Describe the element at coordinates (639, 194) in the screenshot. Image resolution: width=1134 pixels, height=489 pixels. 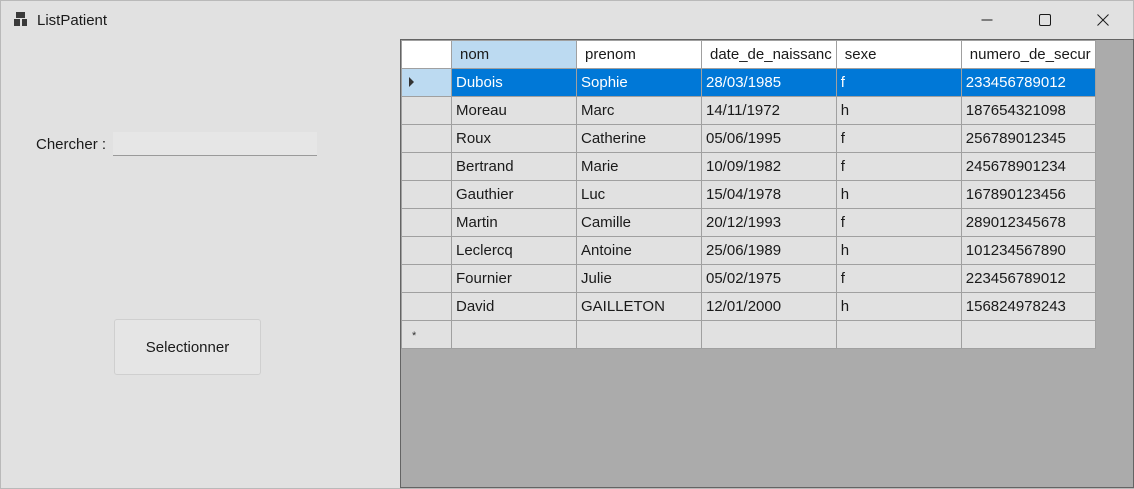
I see `table-cell: Luc` at that location.